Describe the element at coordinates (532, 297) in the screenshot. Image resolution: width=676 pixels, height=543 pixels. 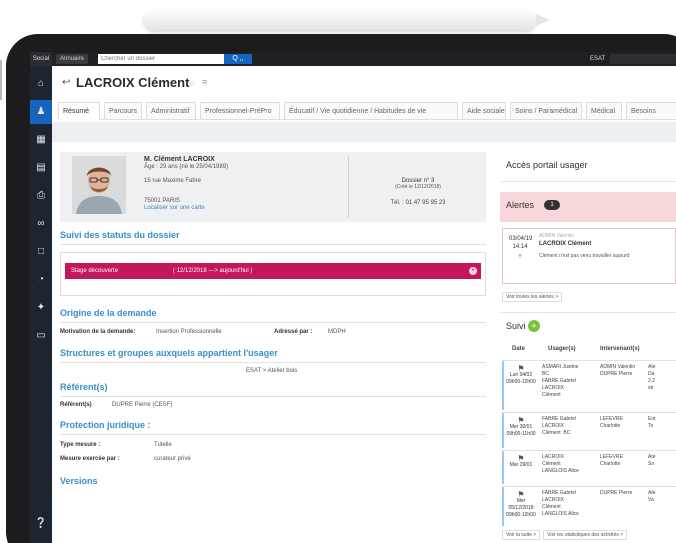
I see `all-alerts-link: Voir toutes les alertes >` at that location.